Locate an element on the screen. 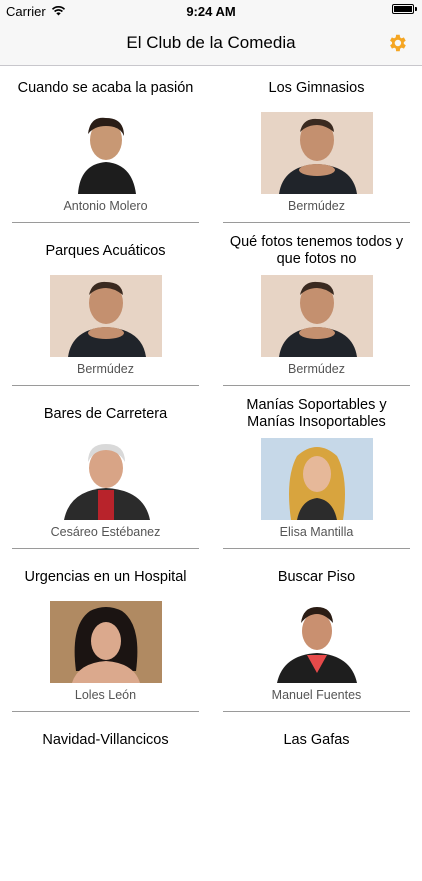 The image size is (422, 881). status-right is located at coordinates (404, 9).